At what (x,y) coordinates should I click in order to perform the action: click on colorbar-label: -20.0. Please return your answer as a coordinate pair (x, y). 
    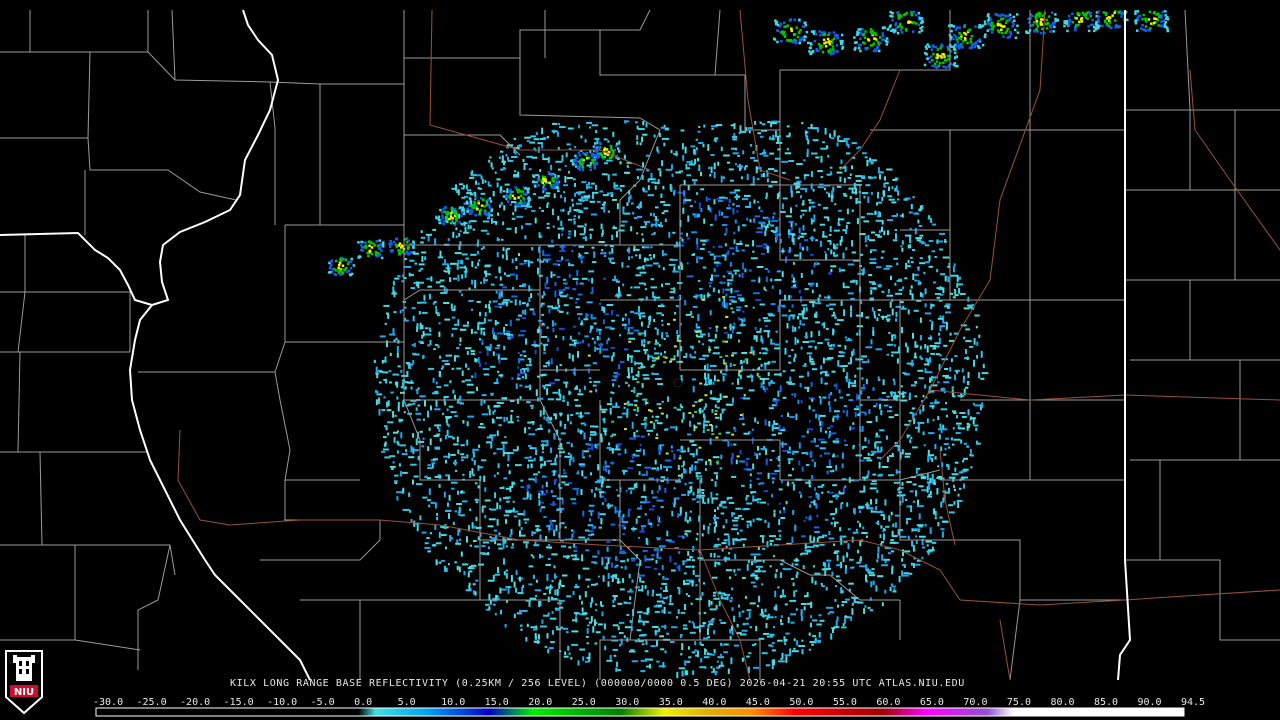
    Looking at the image, I should click on (195, 702).